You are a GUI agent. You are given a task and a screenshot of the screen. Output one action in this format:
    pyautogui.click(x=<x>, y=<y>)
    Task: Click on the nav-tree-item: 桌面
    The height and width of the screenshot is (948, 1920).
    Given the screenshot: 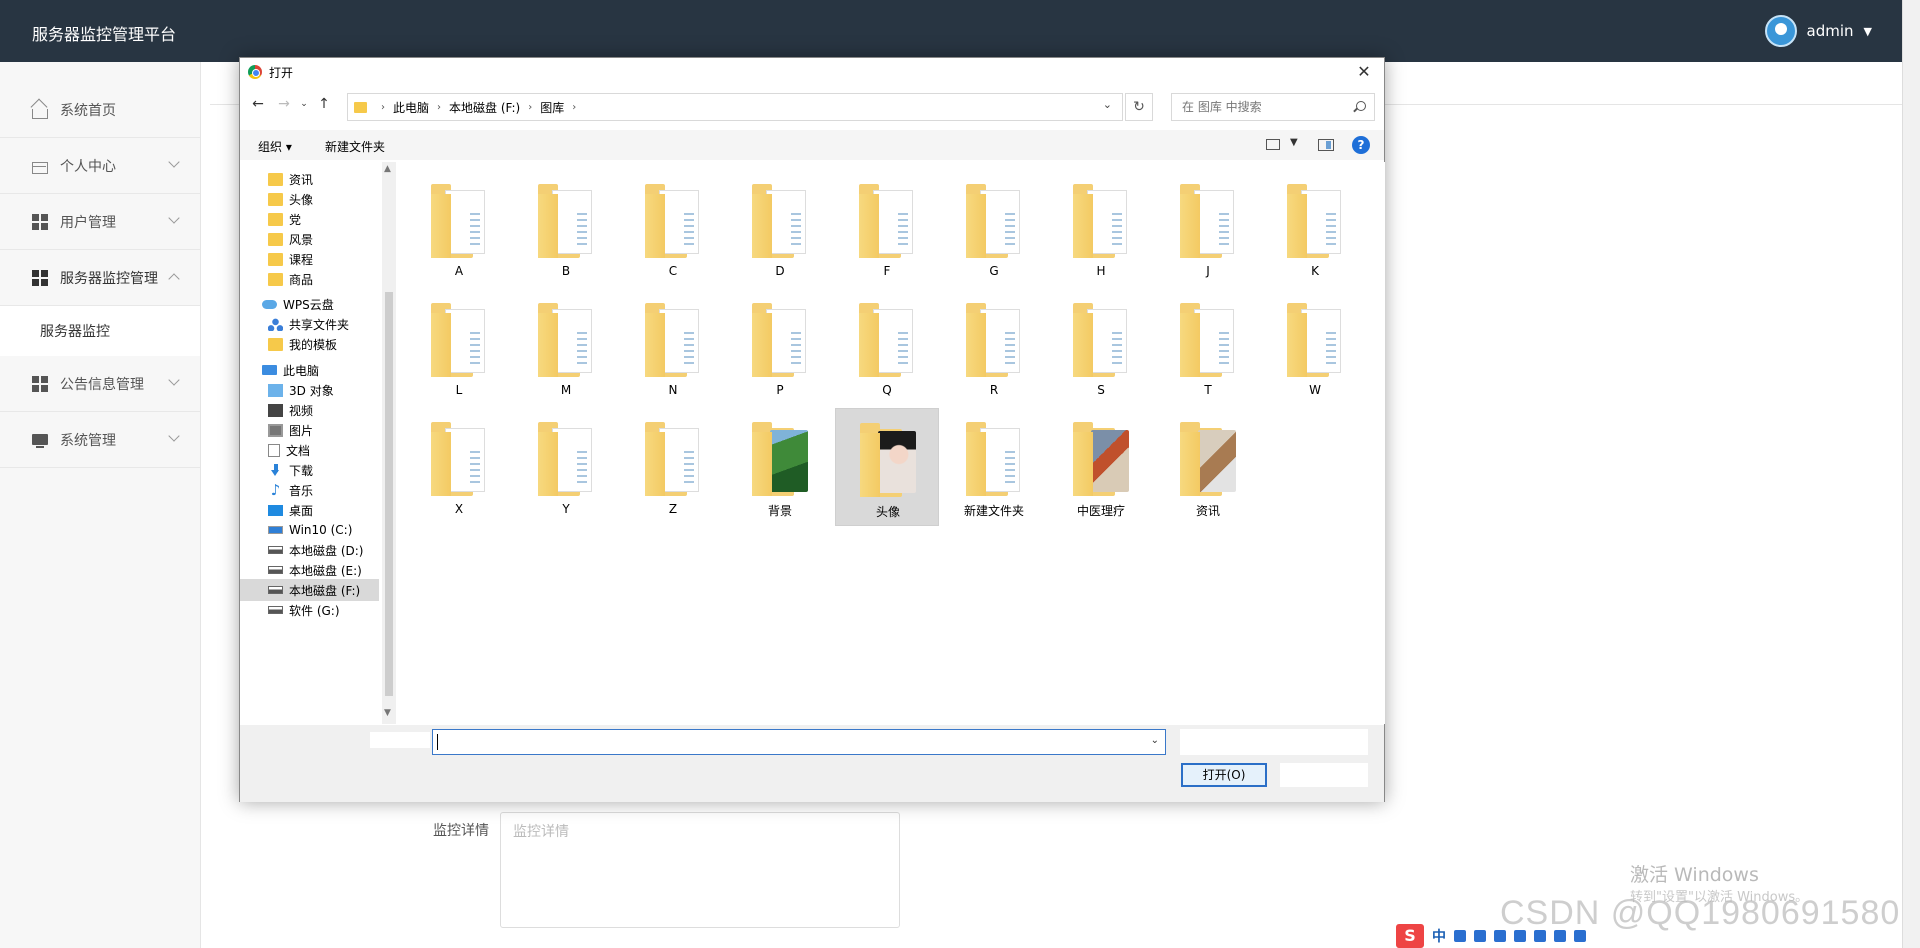 What is the action you would take?
    pyautogui.click(x=290, y=510)
    